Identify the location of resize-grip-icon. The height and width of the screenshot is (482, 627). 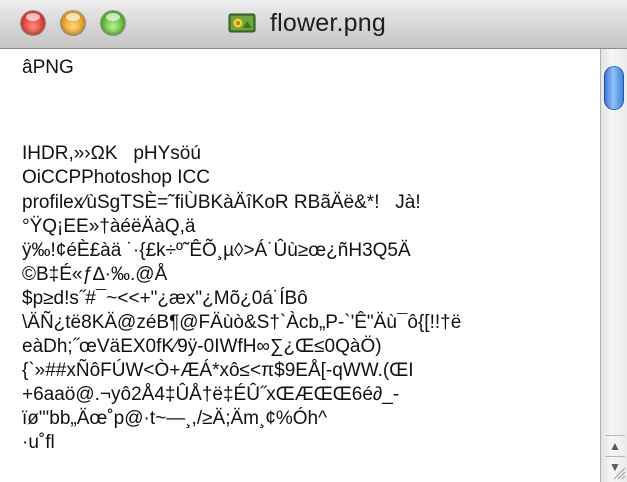
(618, 472).